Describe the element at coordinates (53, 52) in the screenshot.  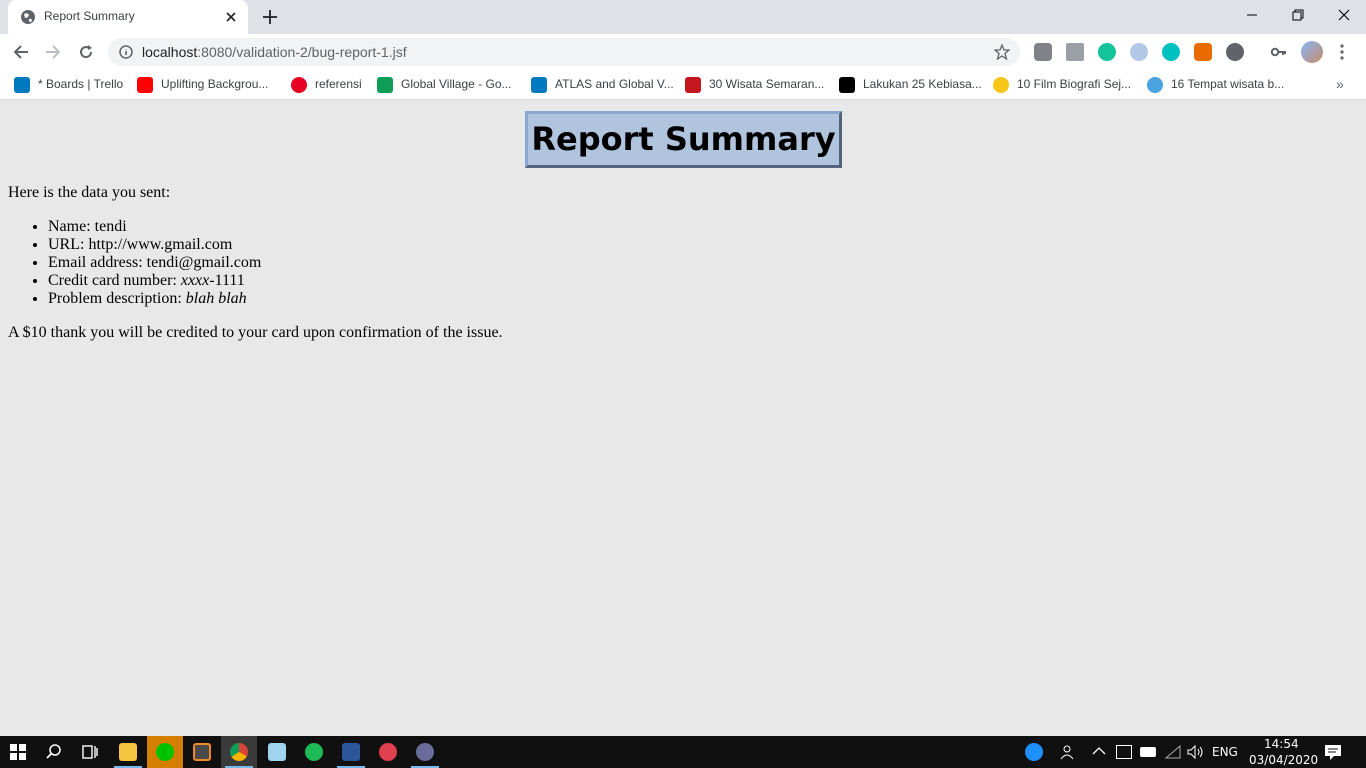
I see `forward-button` at that location.